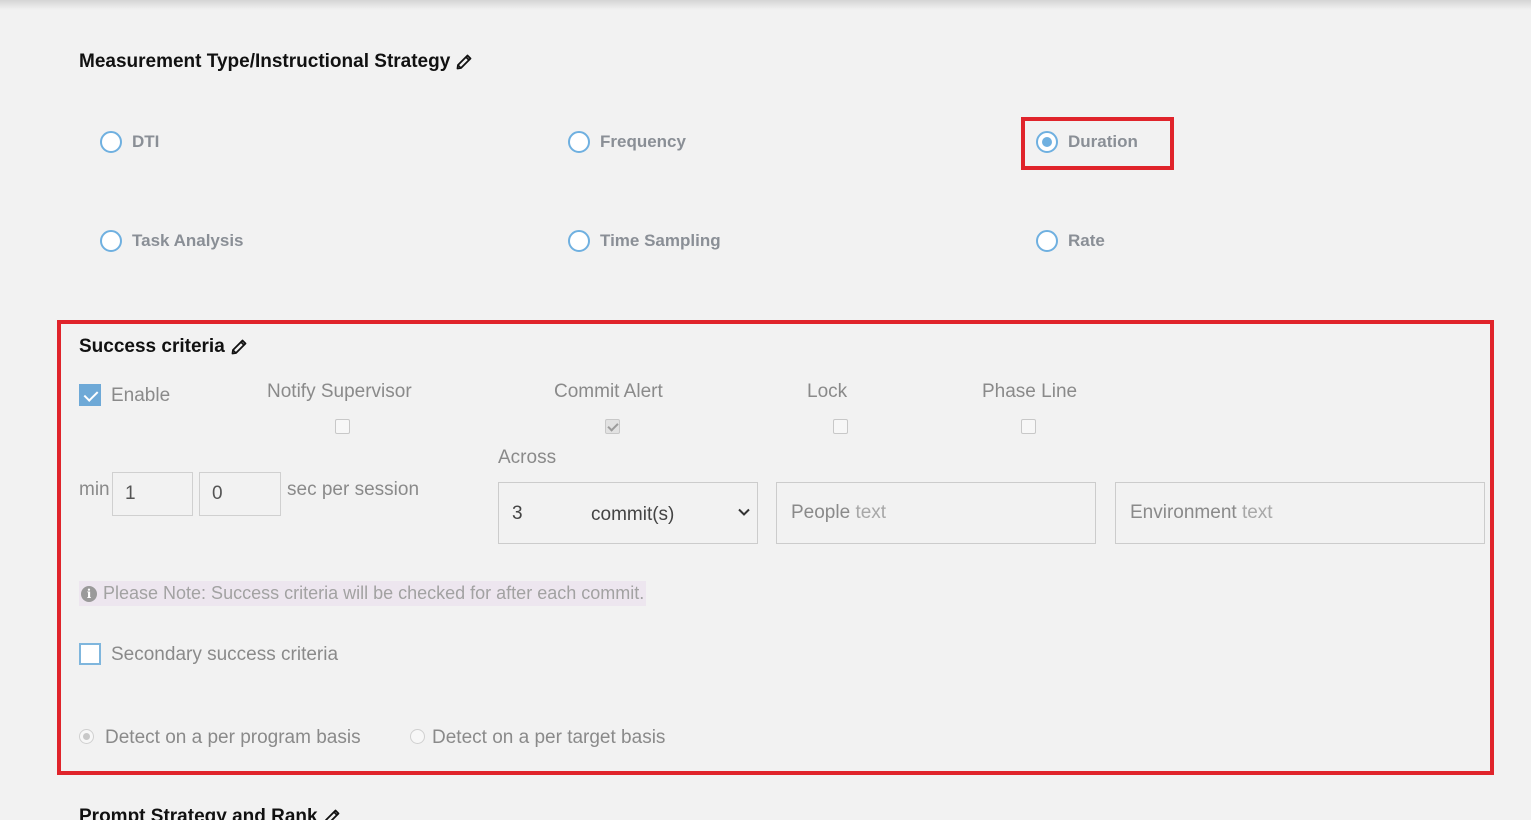 The width and height of the screenshot is (1531, 820). What do you see at coordinates (612, 426) in the screenshot?
I see `commit-alert-checkbox` at bounding box center [612, 426].